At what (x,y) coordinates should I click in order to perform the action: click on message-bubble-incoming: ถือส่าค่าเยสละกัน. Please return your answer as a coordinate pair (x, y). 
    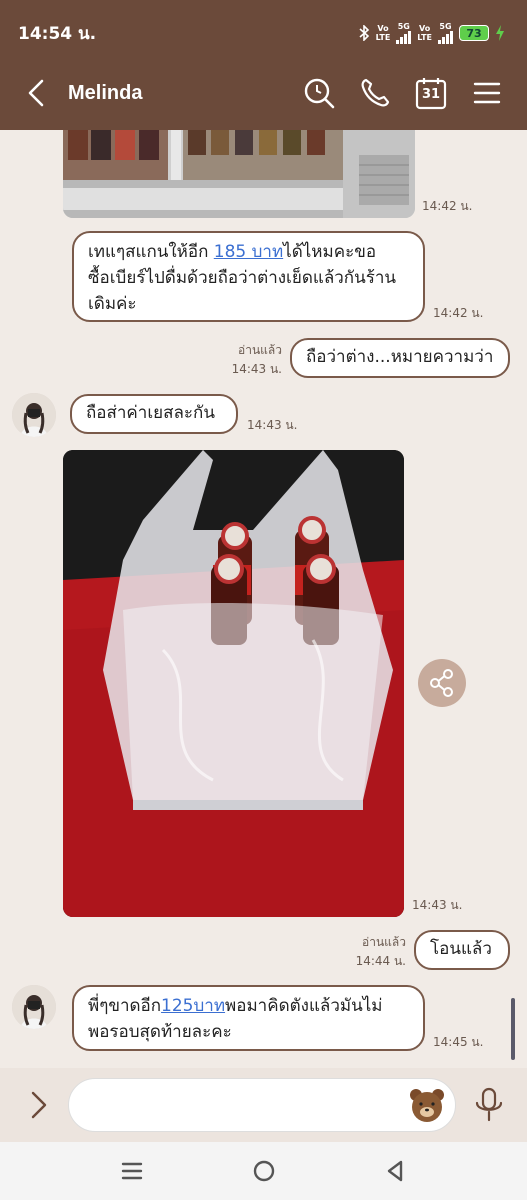
    Looking at the image, I should click on (154, 414).